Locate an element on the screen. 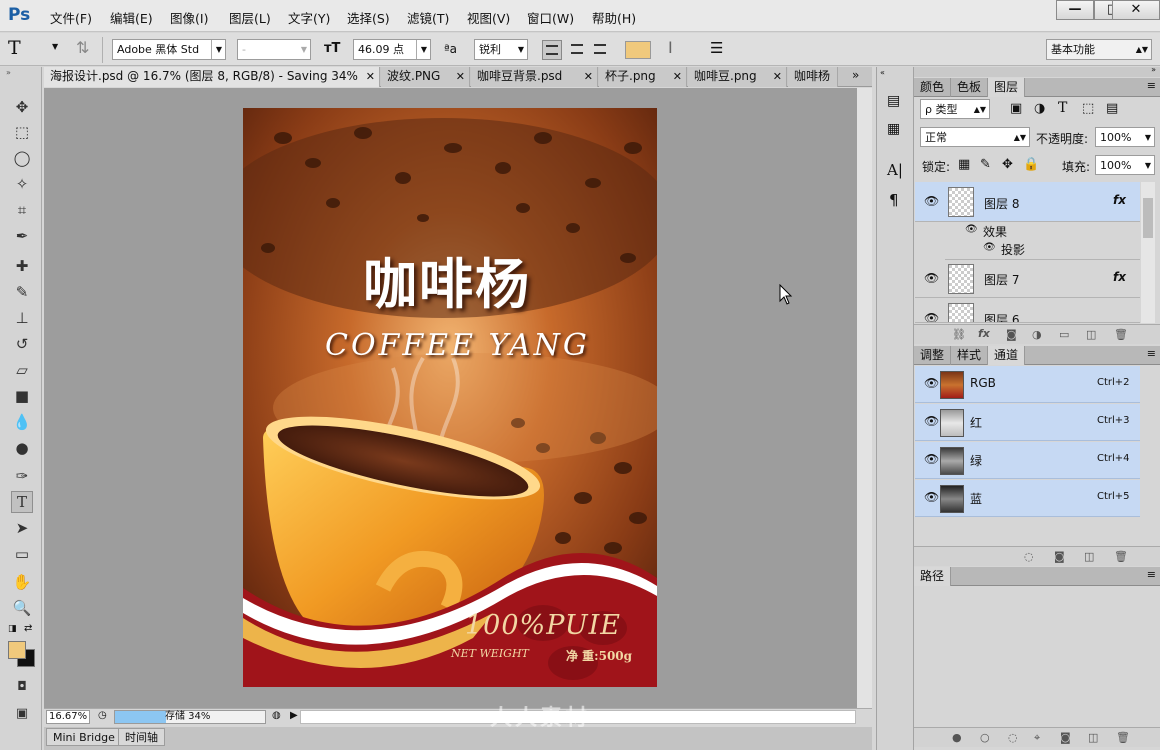 The width and height of the screenshot is (1160, 750). zoom-tool-icon: 🔍 is located at coordinates (22, 608).